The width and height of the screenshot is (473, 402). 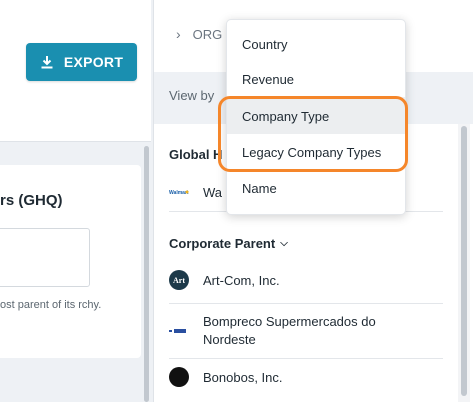 I want to click on list-item-label: Bompreco Supermercados do Nordeste, so click(x=289, y=330).